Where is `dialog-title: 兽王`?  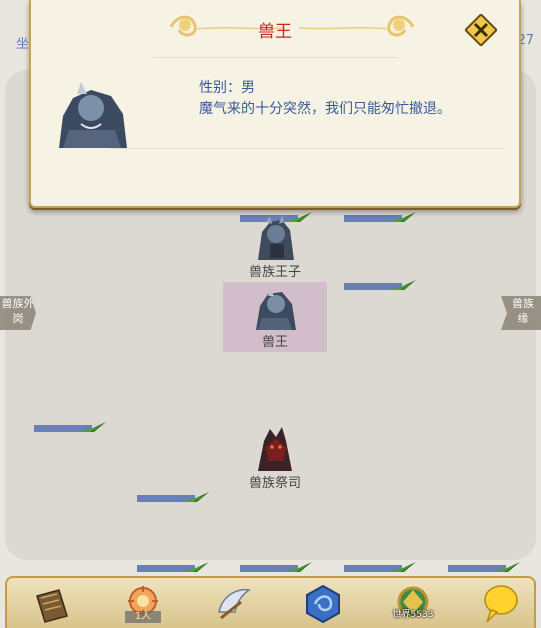 dialog-title: 兽王 is located at coordinates (275, 32).